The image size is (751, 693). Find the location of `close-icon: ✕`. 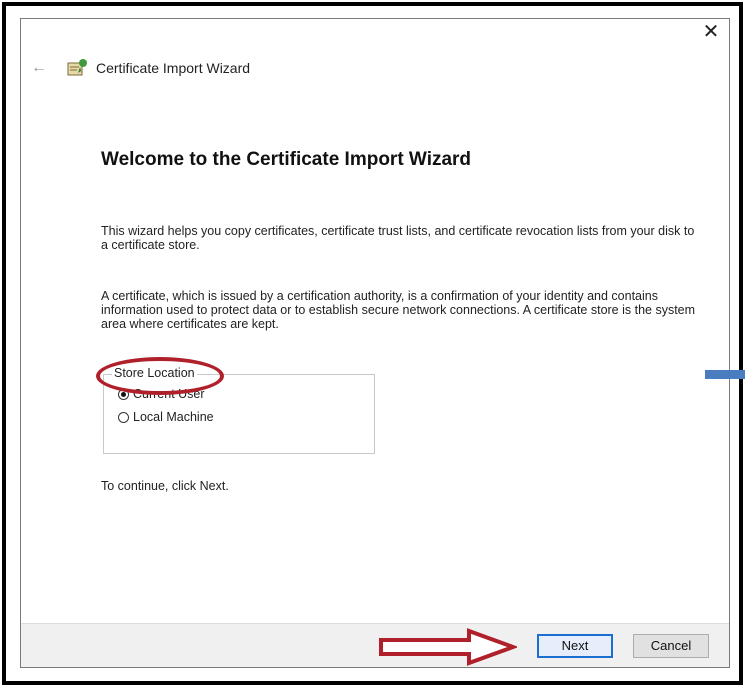

close-icon: ✕ is located at coordinates (711, 32).